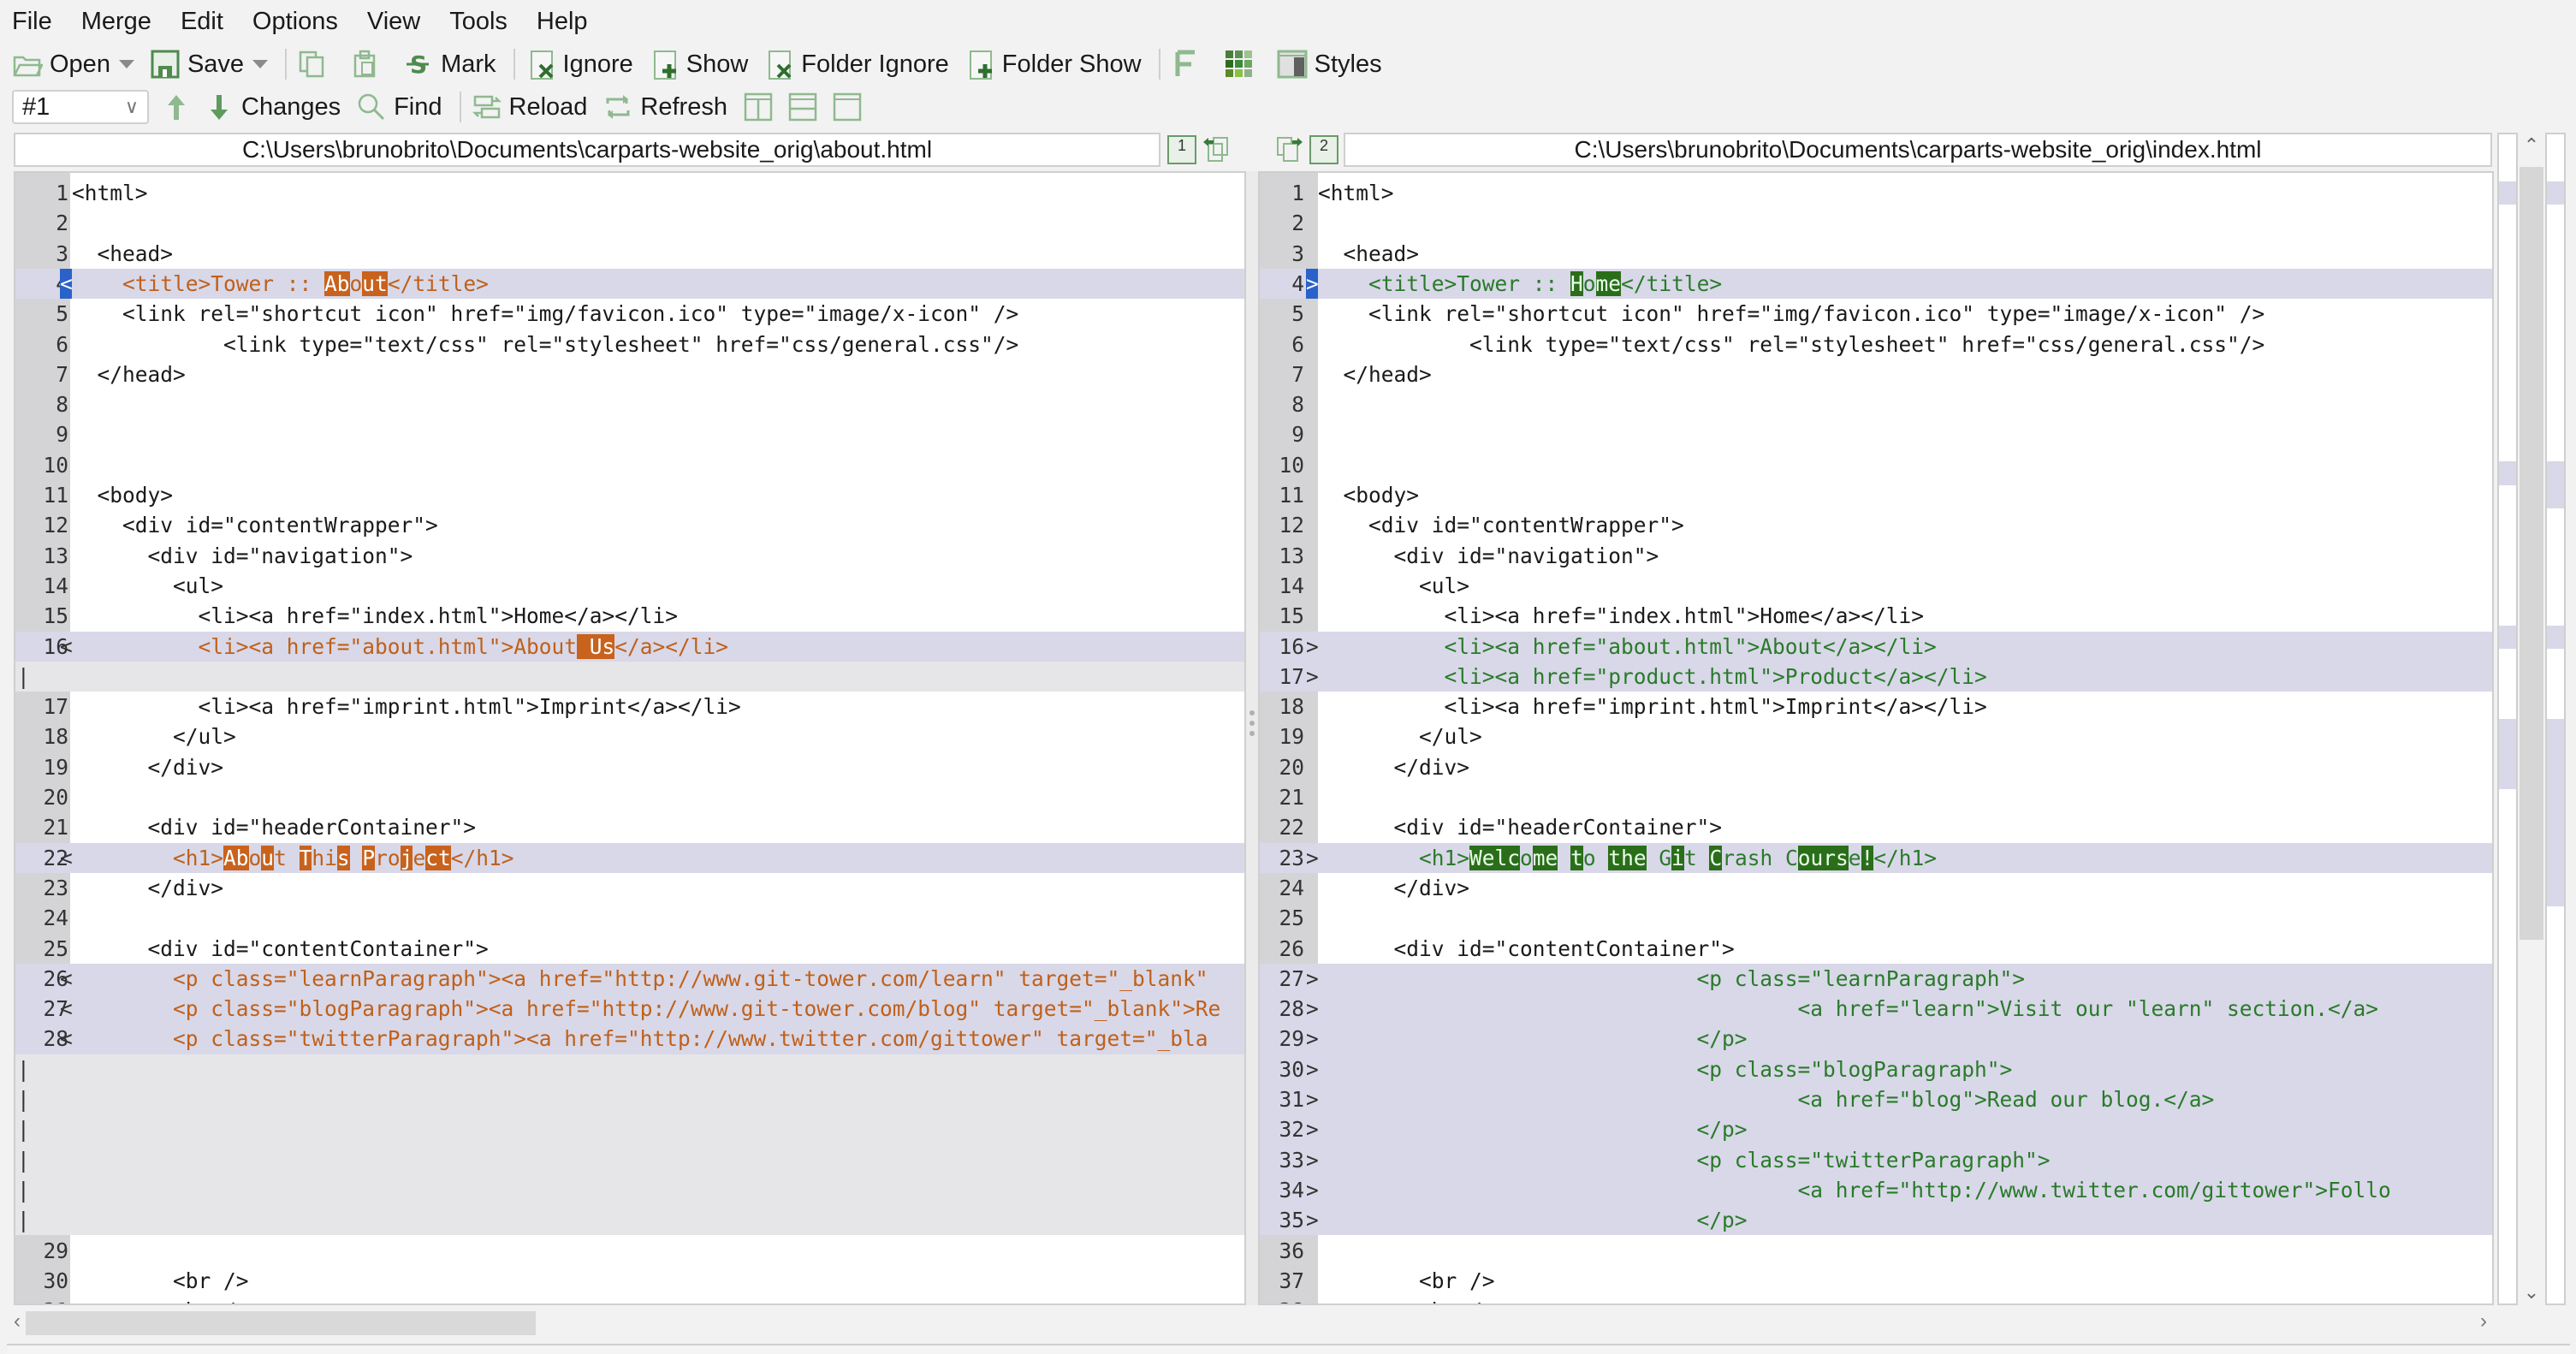  Describe the element at coordinates (80, 107) in the screenshot. I see `difference-select: #1 ∨` at that location.